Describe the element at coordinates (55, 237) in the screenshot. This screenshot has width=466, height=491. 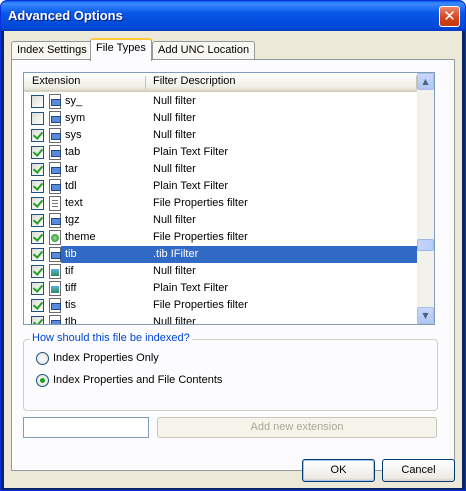
I see `theme-file-icon` at that location.